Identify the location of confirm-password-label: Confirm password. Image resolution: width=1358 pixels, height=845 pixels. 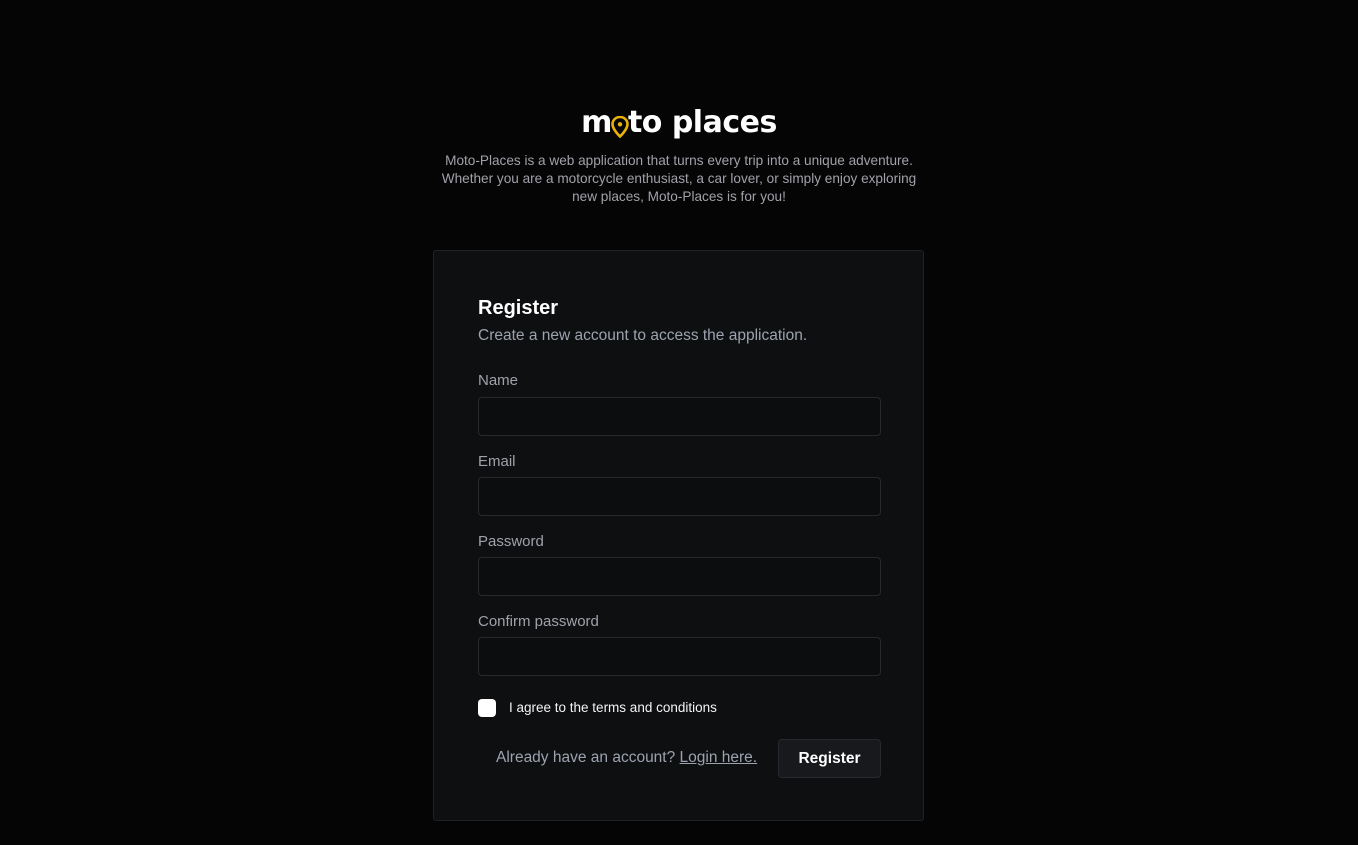
(538, 621).